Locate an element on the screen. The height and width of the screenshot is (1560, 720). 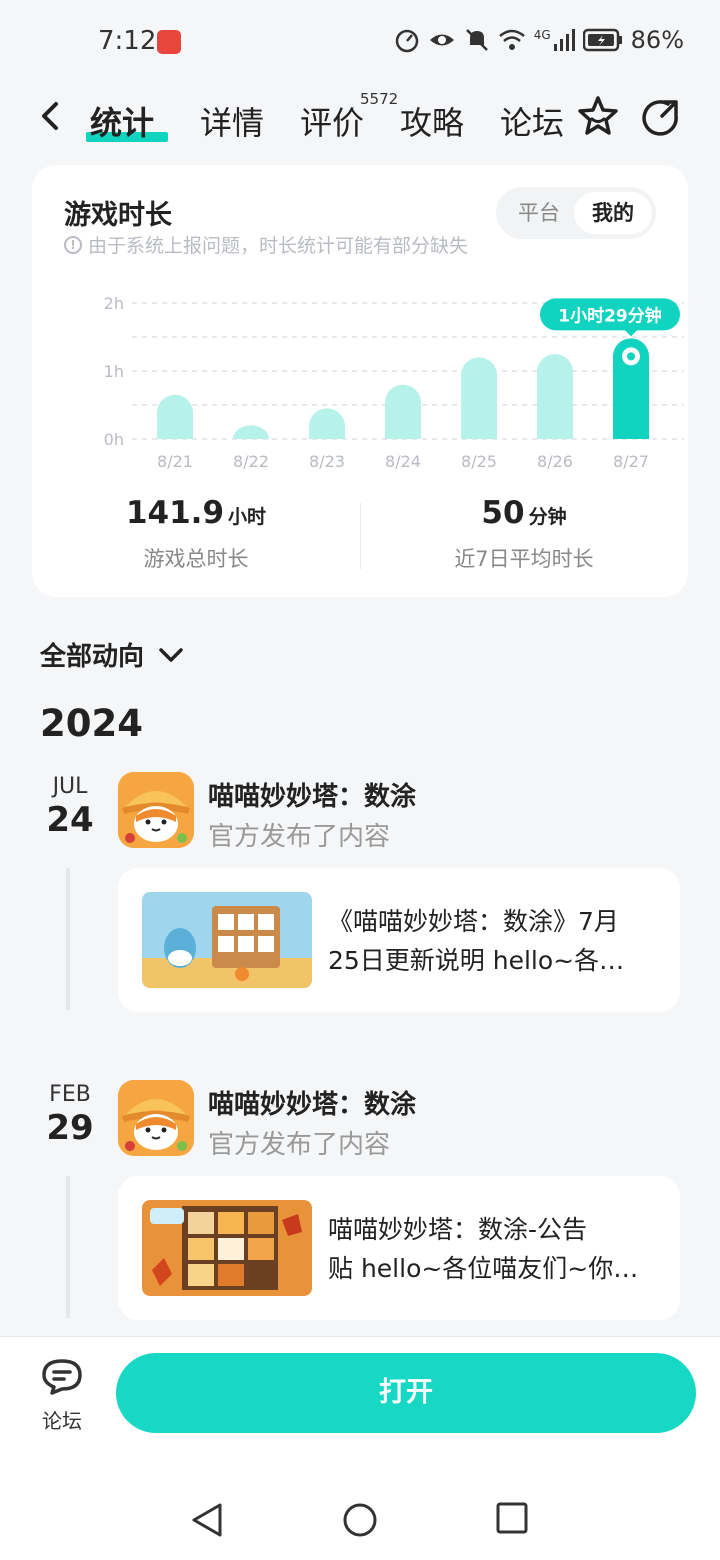
chart-x-tick-label: 8/26 is located at coordinates (555, 461).